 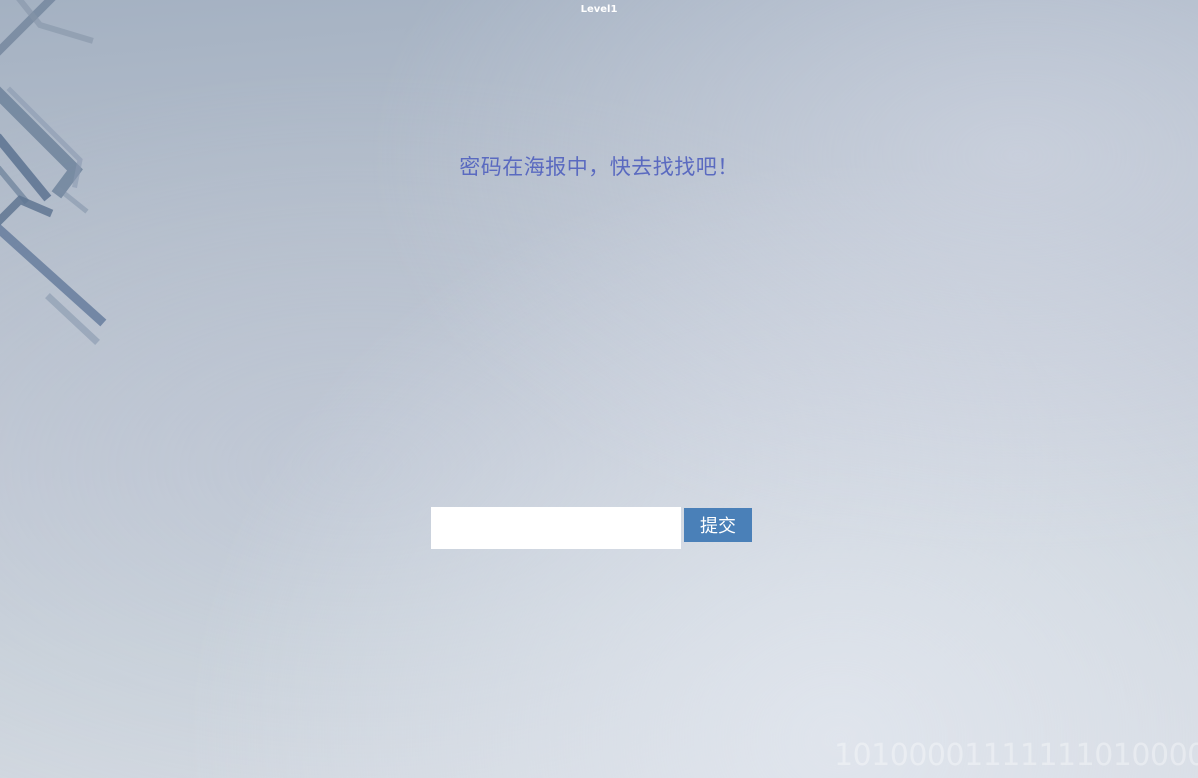 What do you see at coordinates (599, 9) in the screenshot?
I see `level-title: Level1` at bounding box center [599, 9].